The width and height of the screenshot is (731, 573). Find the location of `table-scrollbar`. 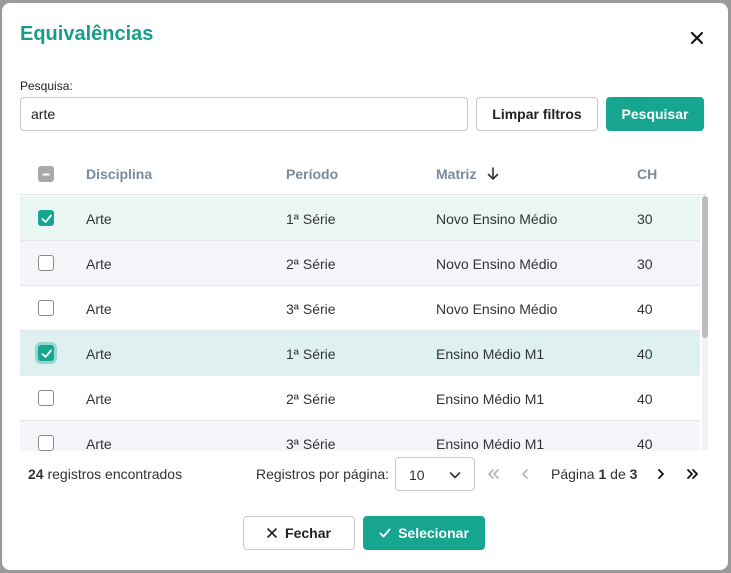

table-scrollbar is located at coordinates (705, 323).